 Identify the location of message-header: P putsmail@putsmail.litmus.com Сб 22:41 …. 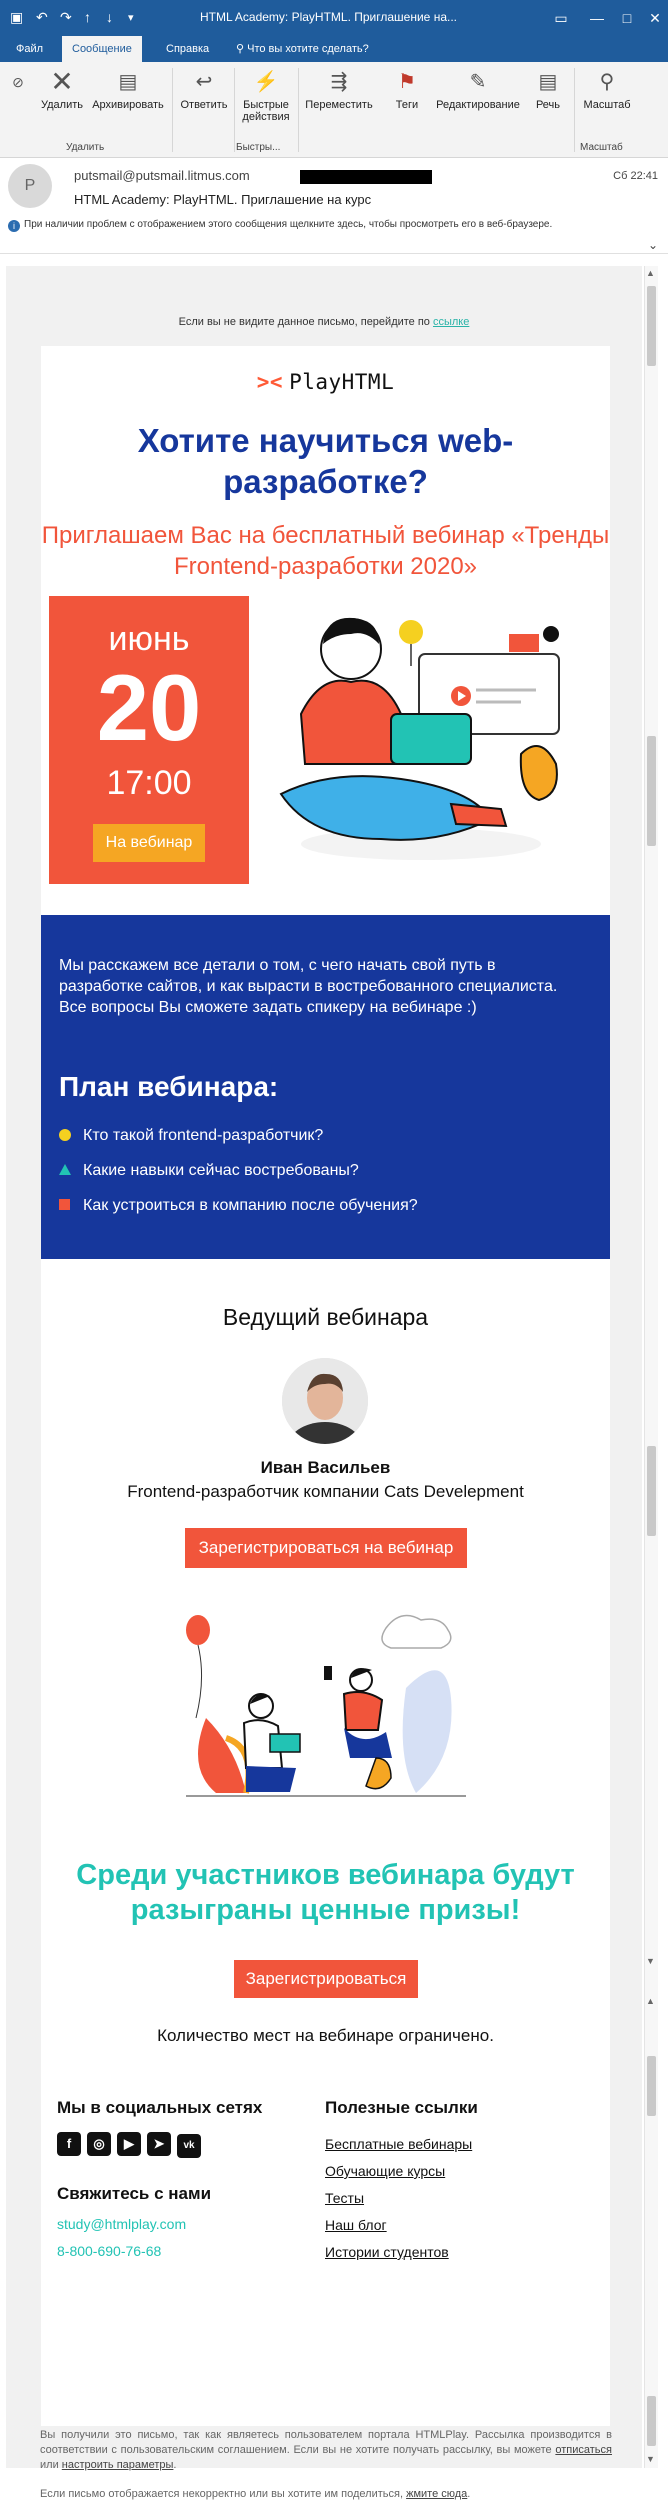
(334, 206).